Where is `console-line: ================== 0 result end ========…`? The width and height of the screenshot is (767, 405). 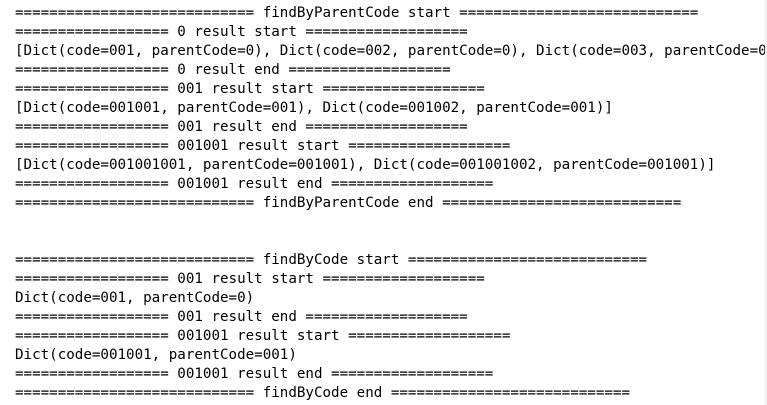 console-line: ================== 0 result end ========… is located at coordinates (233, 70).